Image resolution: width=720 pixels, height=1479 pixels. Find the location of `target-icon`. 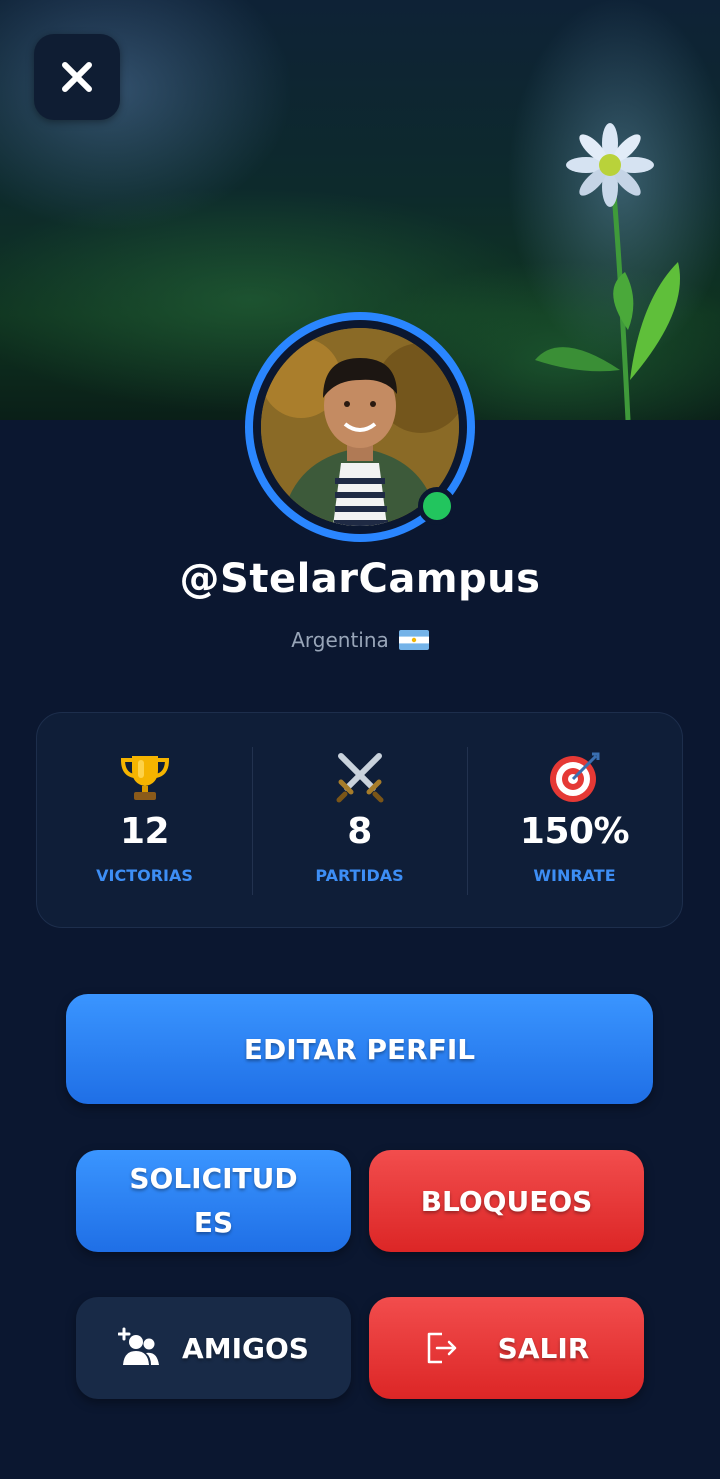

target-icon is located at coordinates (575, 777).